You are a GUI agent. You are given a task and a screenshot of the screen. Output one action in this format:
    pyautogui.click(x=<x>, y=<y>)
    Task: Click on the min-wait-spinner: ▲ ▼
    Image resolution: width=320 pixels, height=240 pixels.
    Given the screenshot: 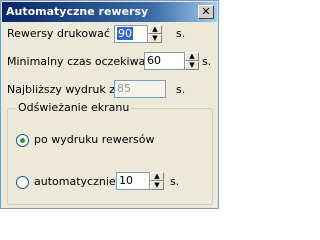 What is the action you would take?
    pyautogui.click(x=192, y=61)
    